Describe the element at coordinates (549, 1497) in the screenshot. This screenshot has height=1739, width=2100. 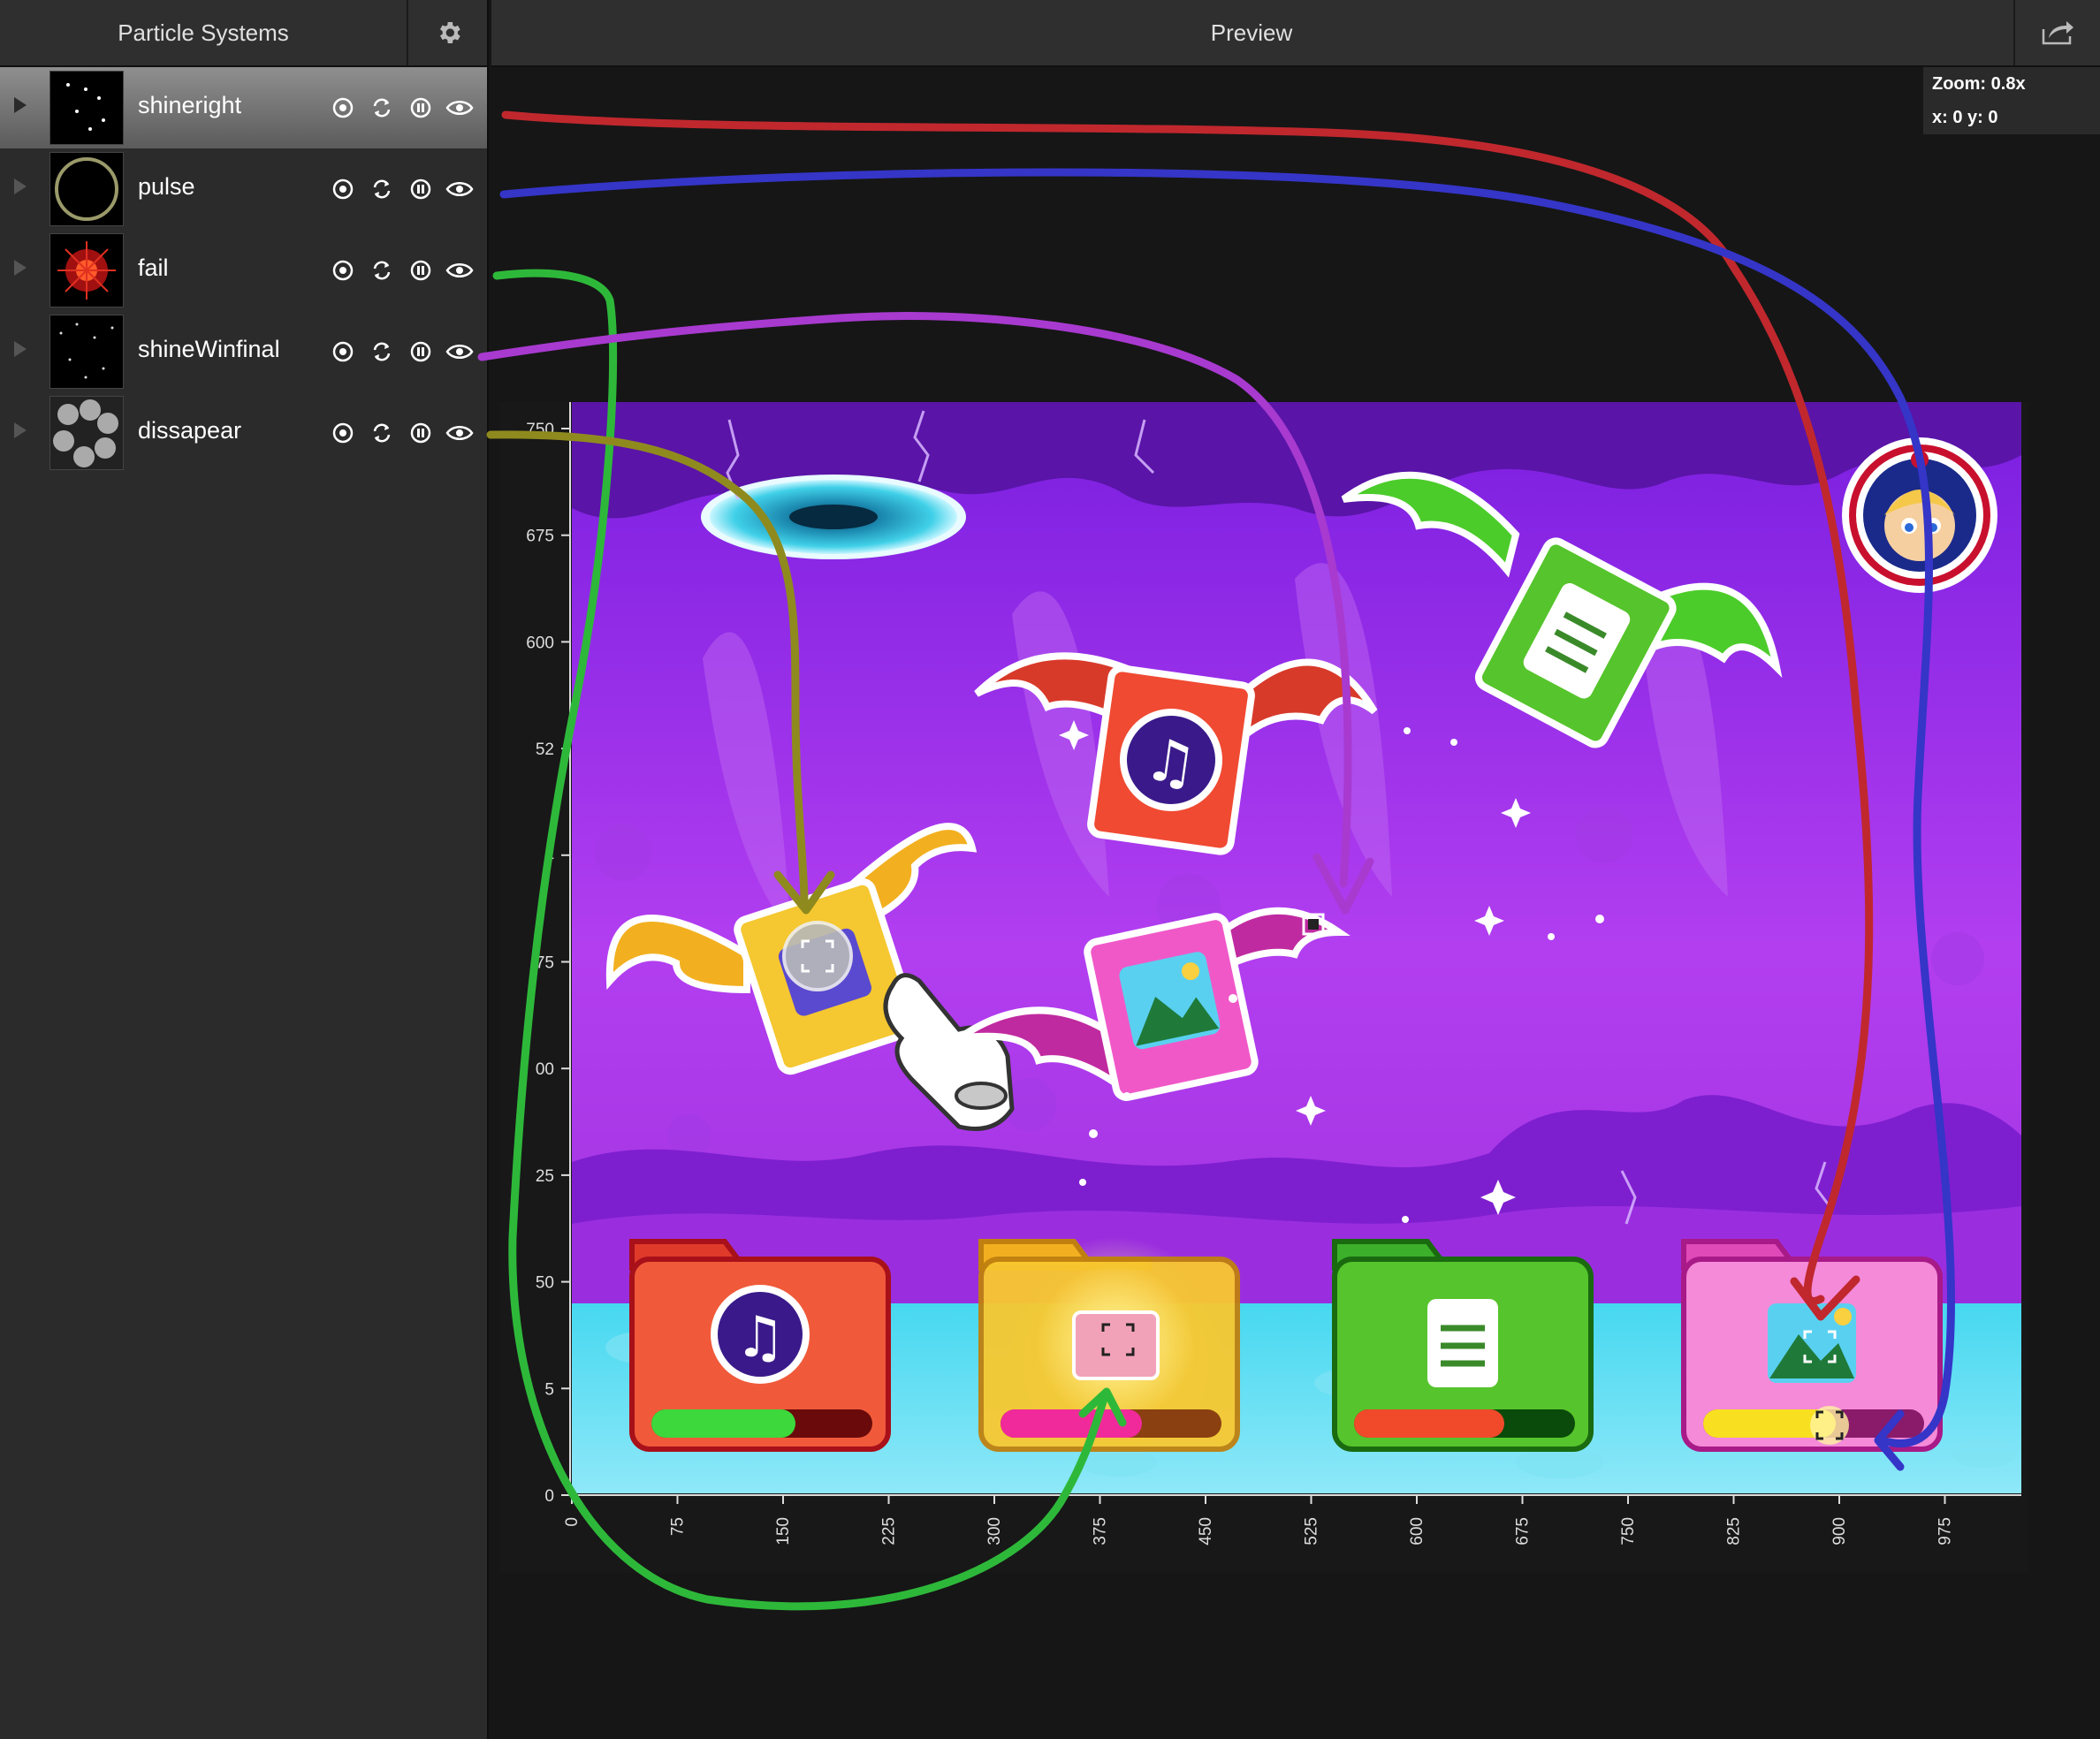
I see `y-tick-label: 0` at that location.